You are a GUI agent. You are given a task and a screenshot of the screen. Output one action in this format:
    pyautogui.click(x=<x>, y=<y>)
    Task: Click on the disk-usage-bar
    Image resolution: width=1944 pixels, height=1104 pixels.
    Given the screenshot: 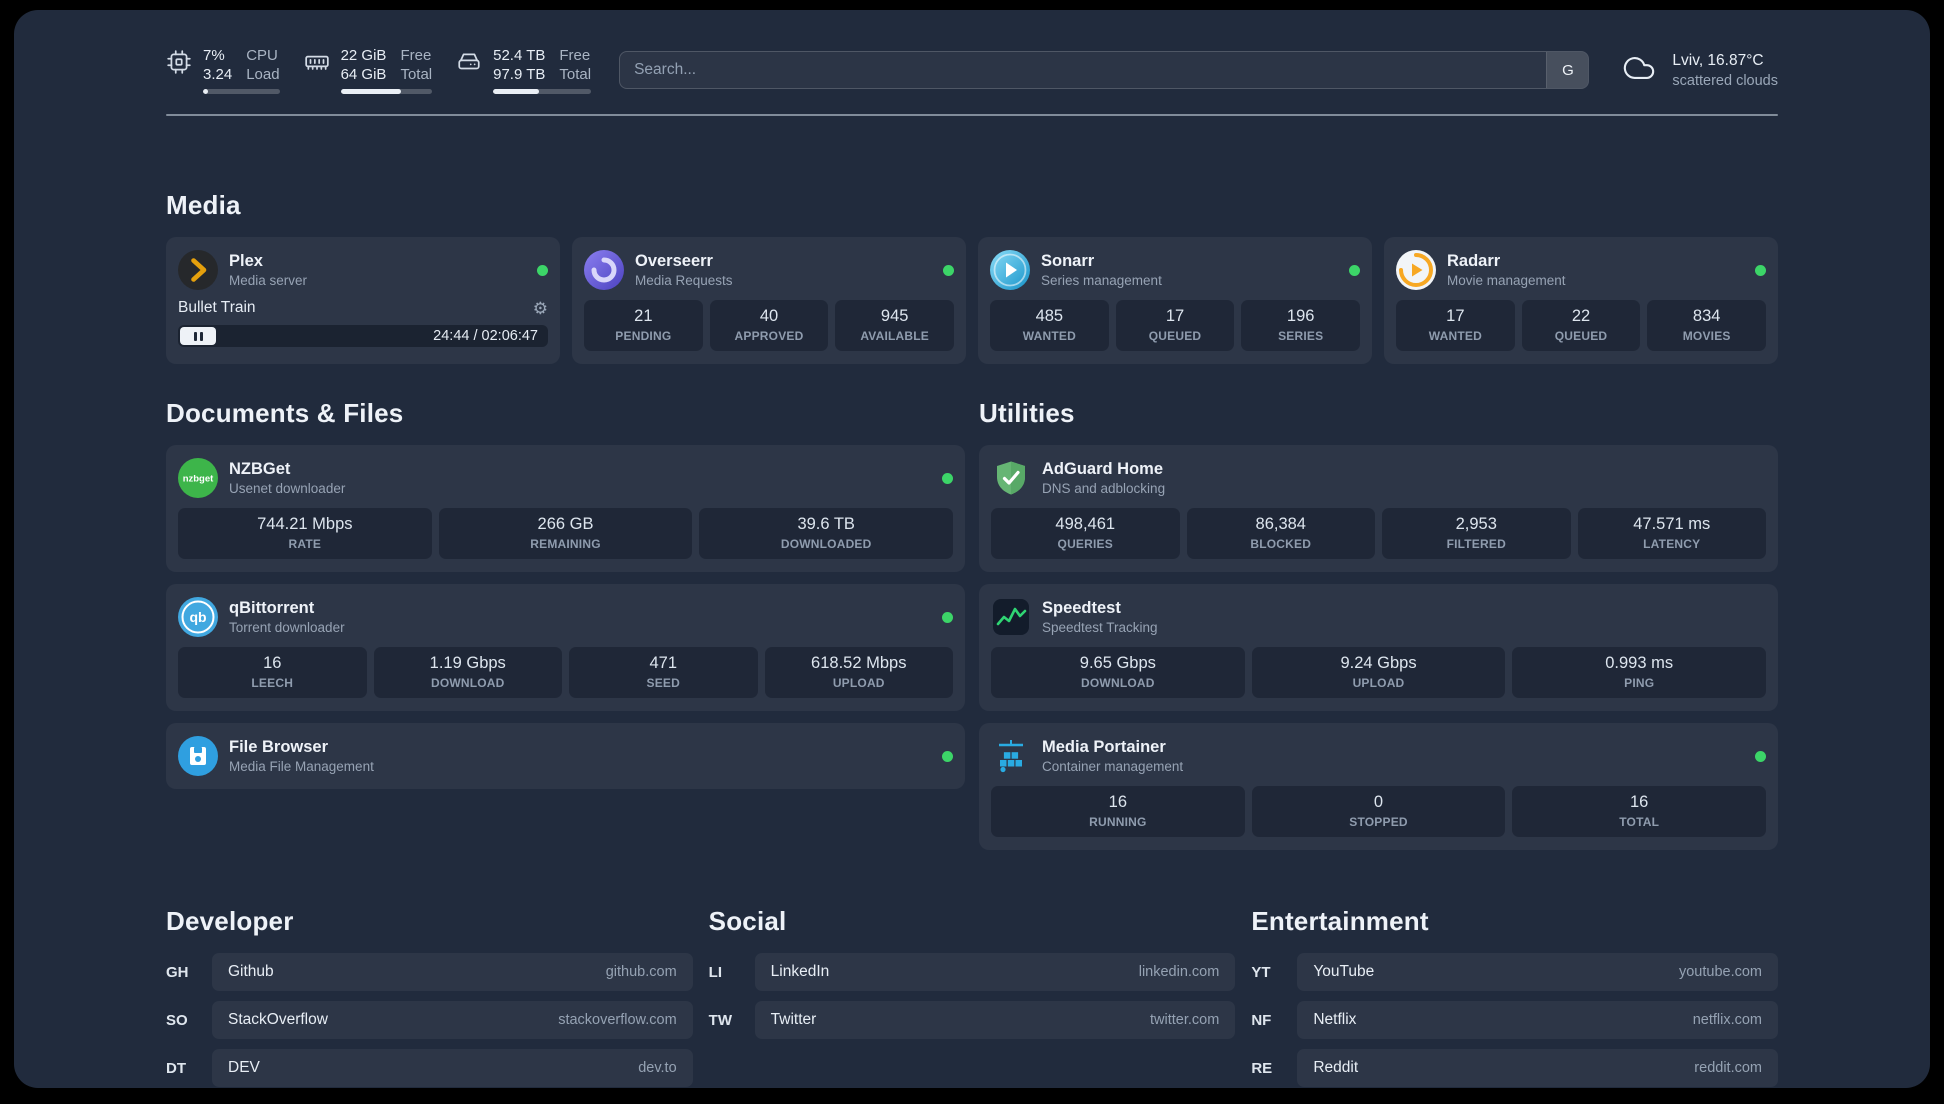 What is the action you would take?
    pyautogui.click(x=542, y=92)
    